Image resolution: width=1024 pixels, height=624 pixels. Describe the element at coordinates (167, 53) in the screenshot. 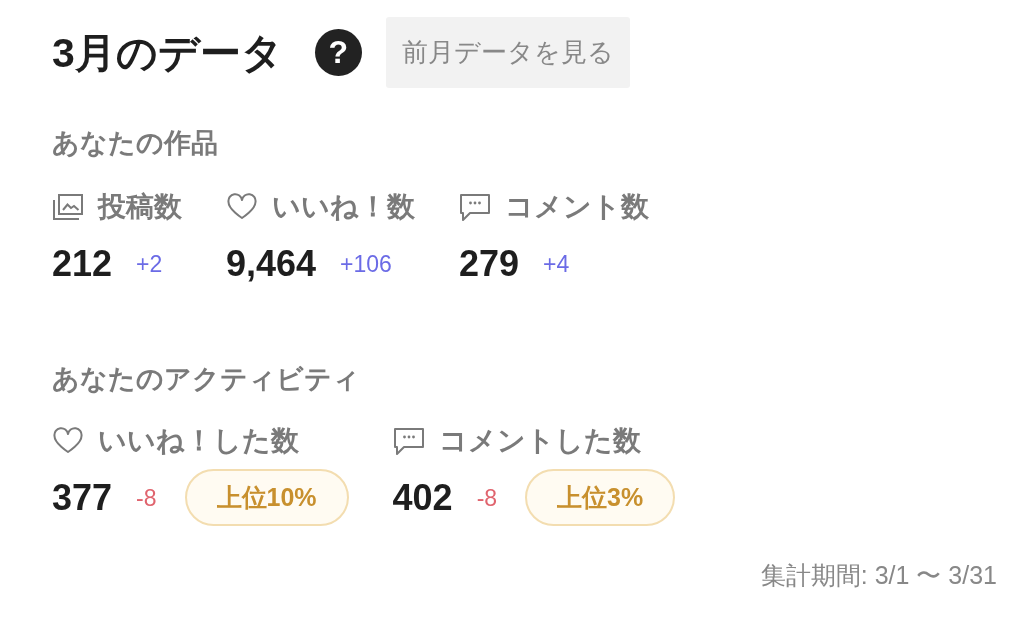

I see `page-title: 3月のデータ` at that location.